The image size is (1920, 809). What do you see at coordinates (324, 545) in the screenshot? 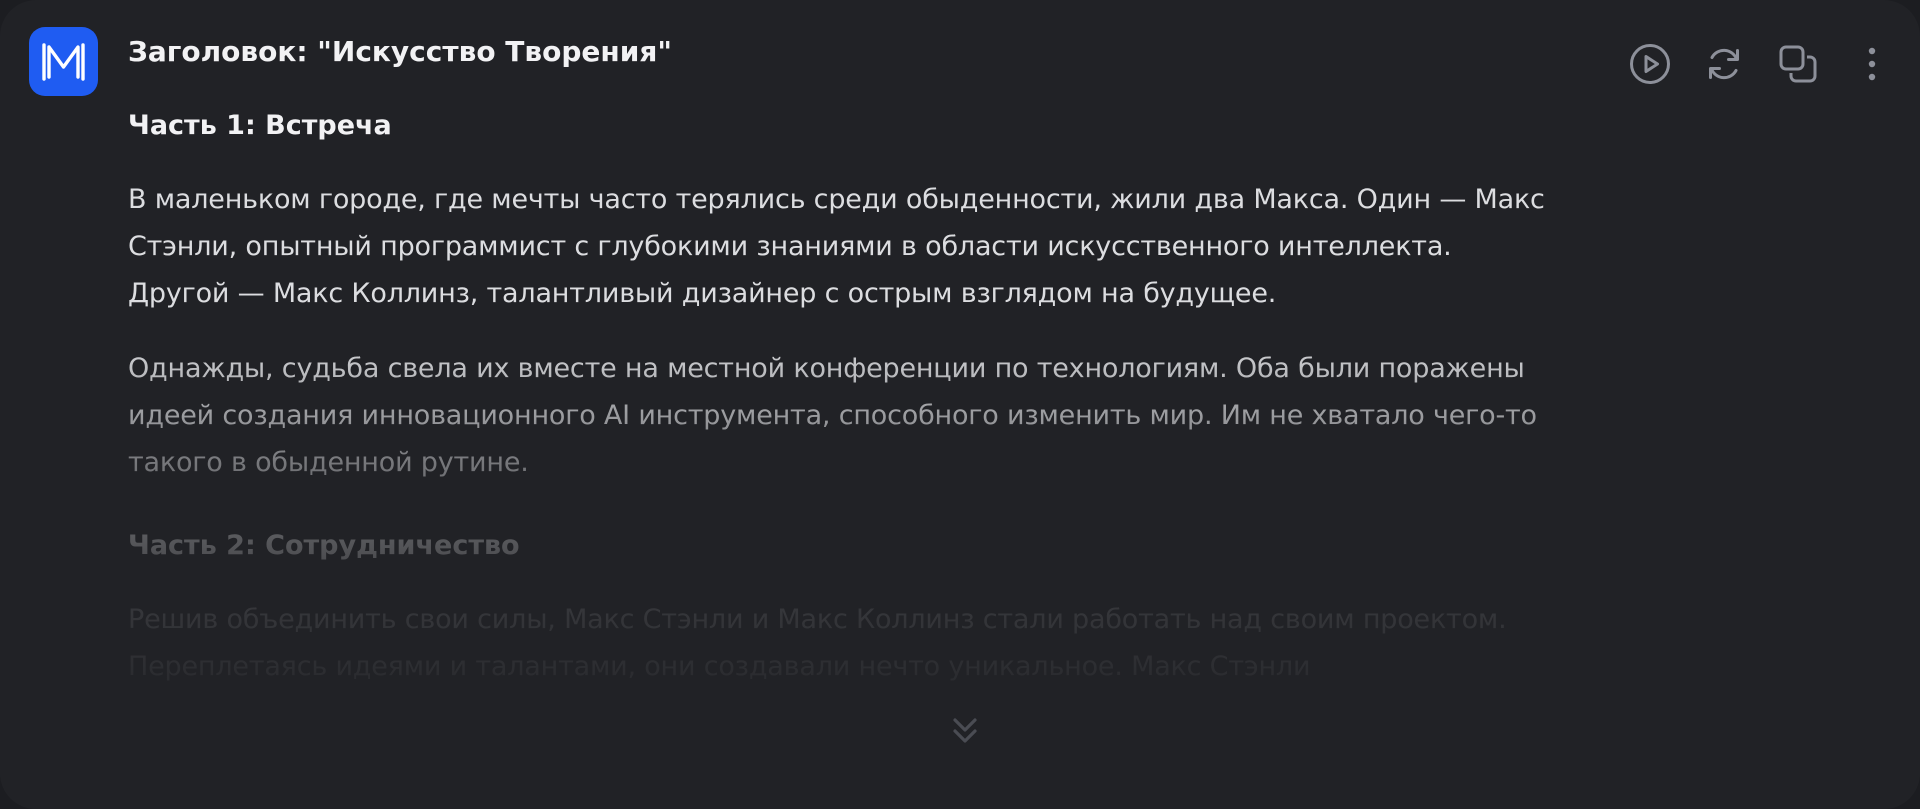
I see `section-heading-2: Часть 2: Сотрудничество` at bounding box center [324, 545].